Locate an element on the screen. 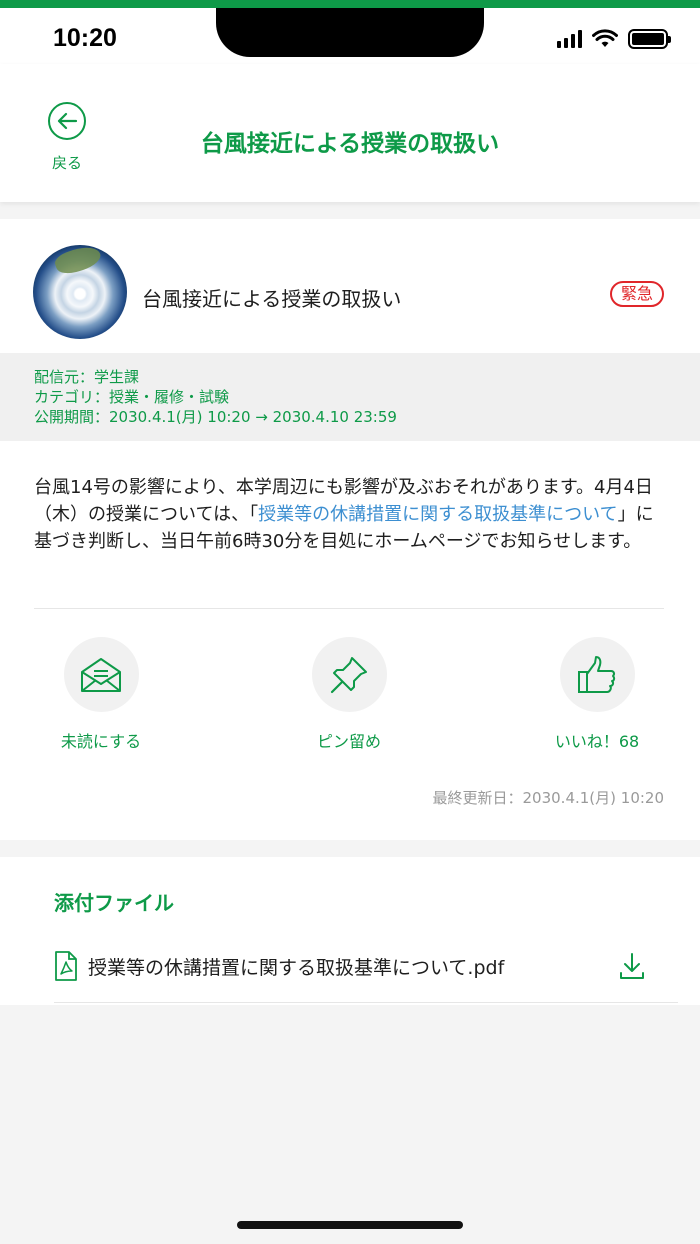 This screenshot has width=700, height=1244. pin-button: ピン留め is located at coordinates (349, 694).